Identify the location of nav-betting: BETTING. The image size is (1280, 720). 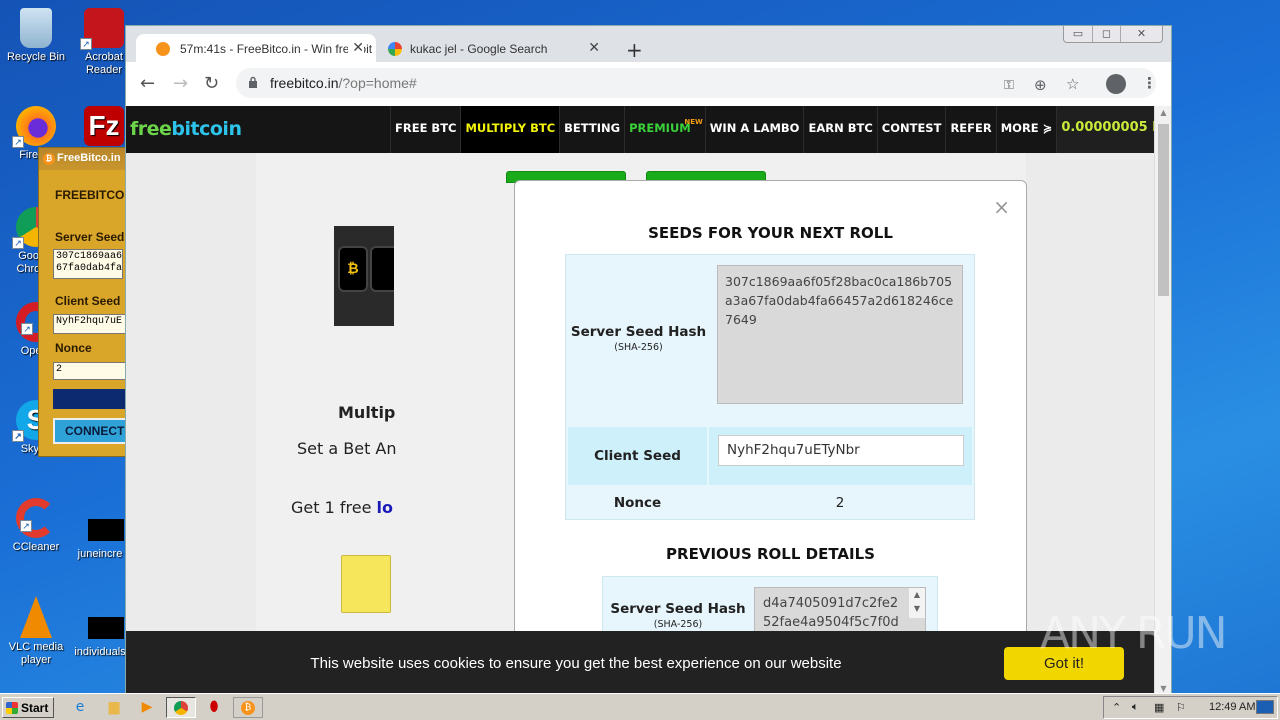
(591, 129).